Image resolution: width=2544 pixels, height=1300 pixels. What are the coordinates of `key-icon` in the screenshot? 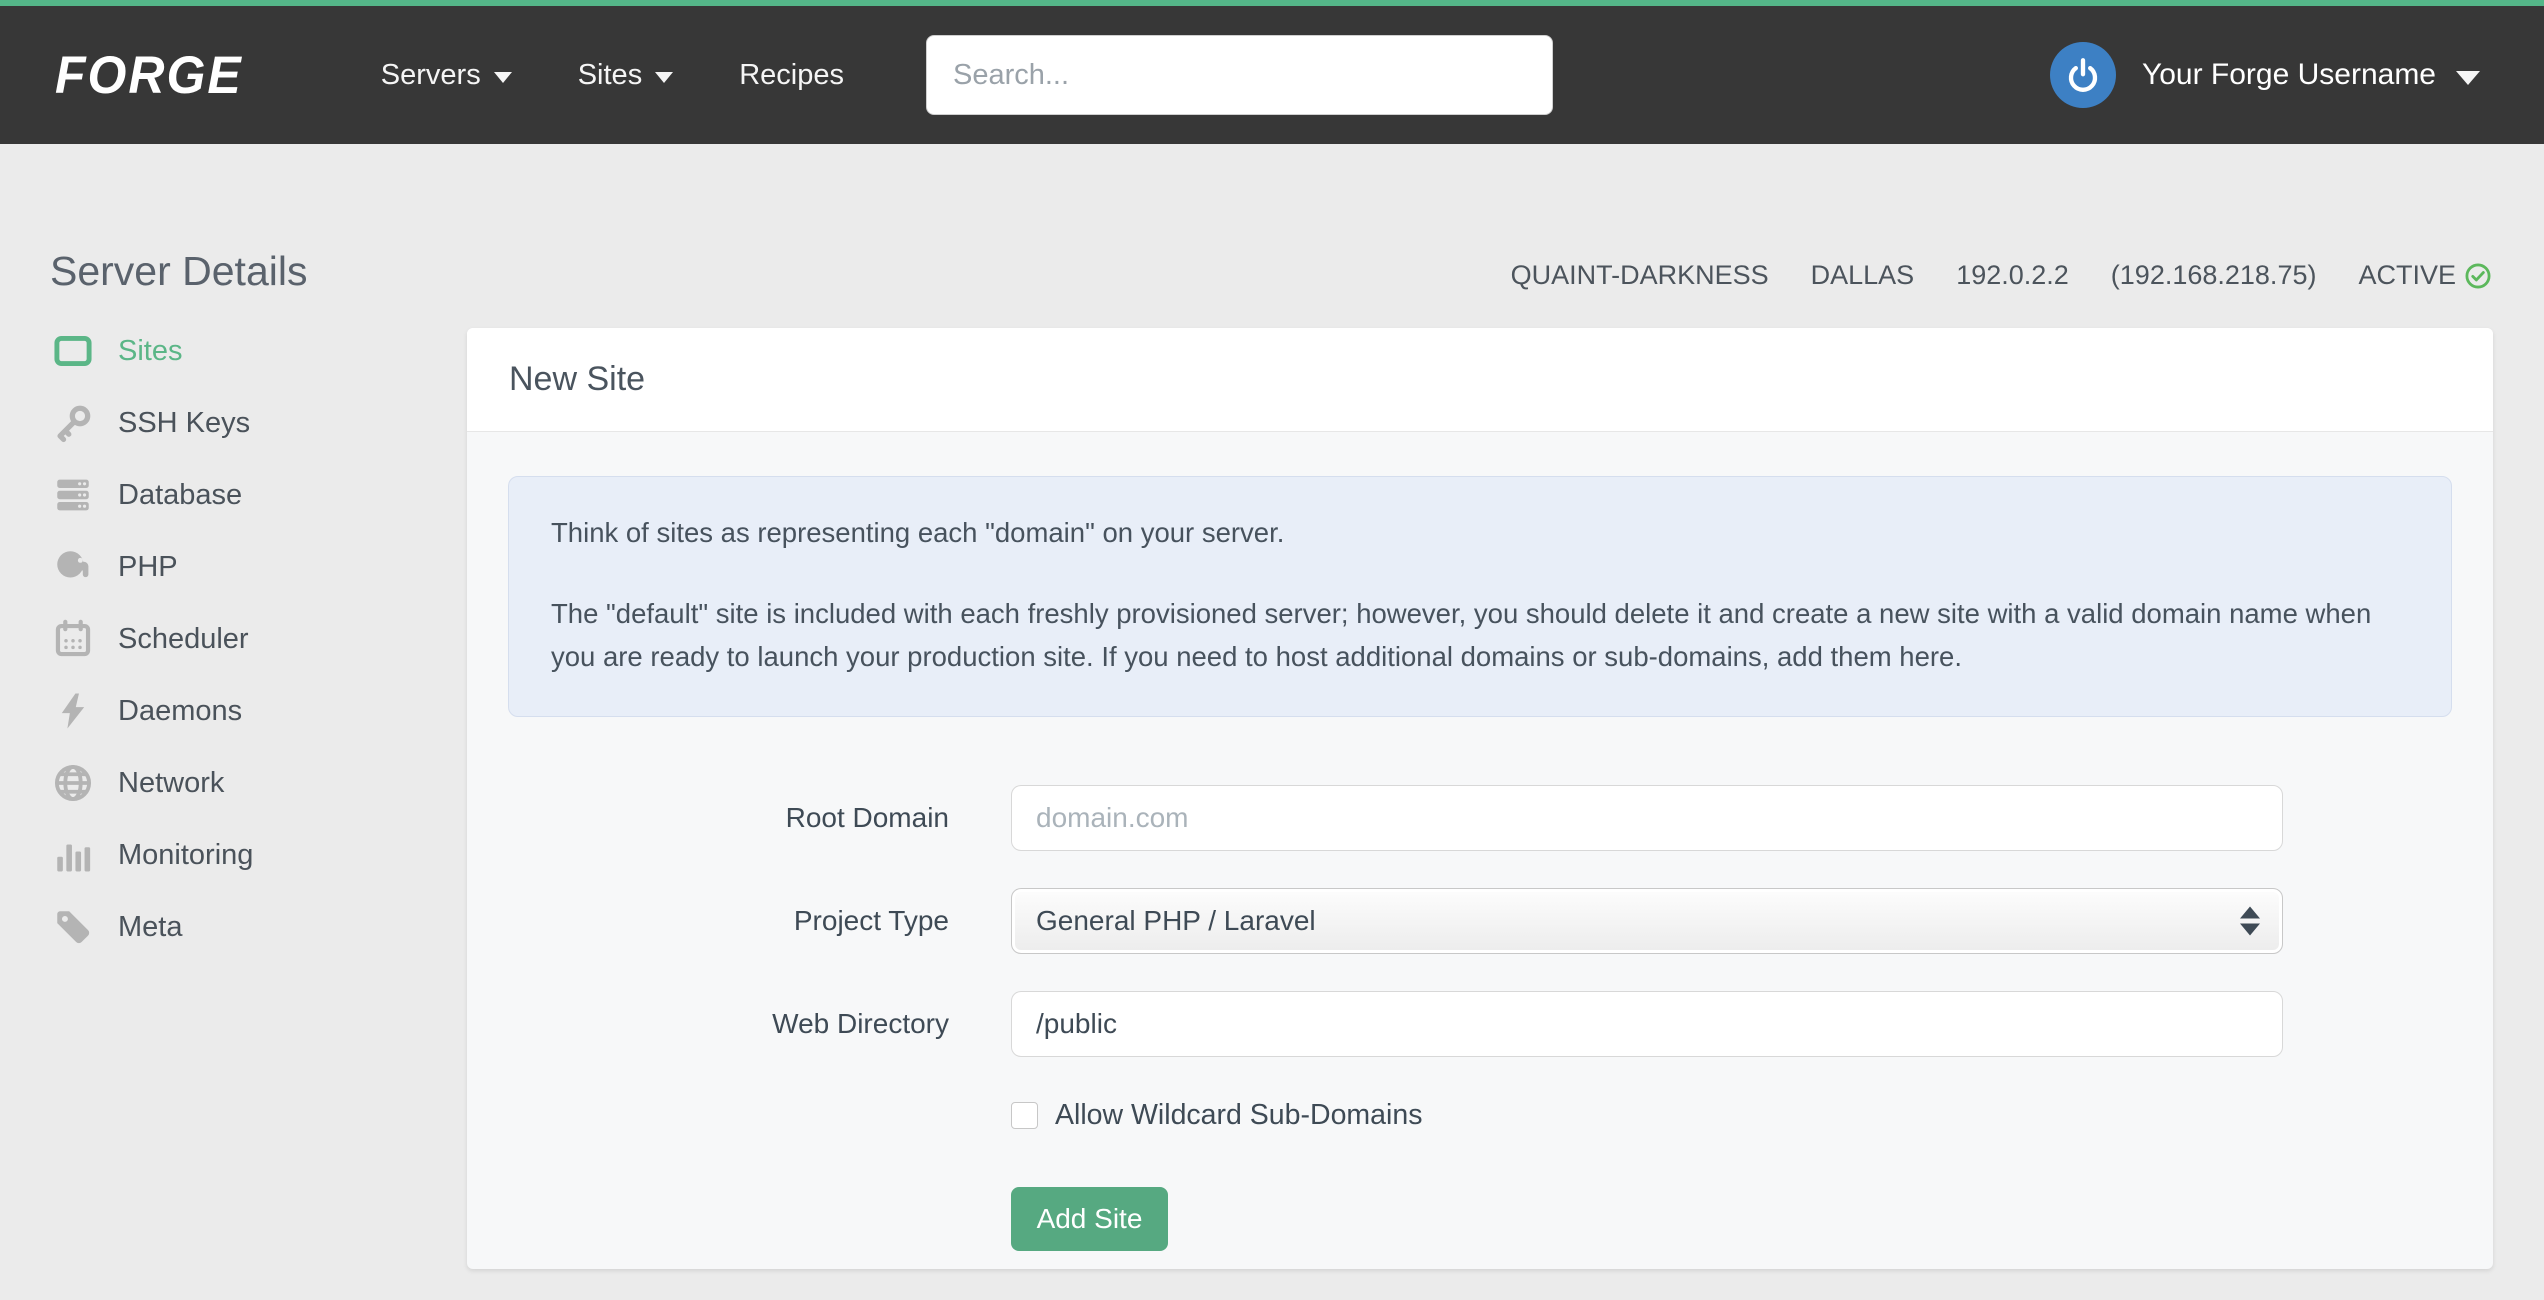 It's located at (73, 423).